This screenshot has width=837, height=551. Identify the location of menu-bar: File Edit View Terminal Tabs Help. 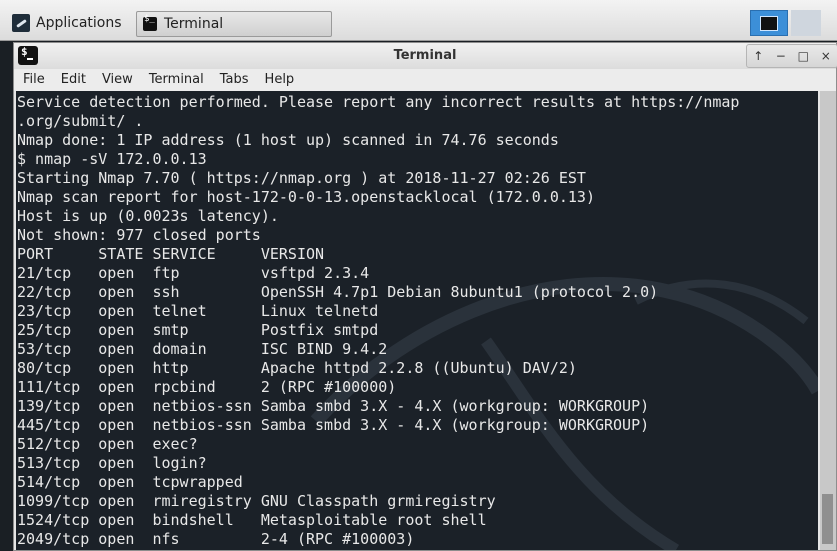
(425, 80).